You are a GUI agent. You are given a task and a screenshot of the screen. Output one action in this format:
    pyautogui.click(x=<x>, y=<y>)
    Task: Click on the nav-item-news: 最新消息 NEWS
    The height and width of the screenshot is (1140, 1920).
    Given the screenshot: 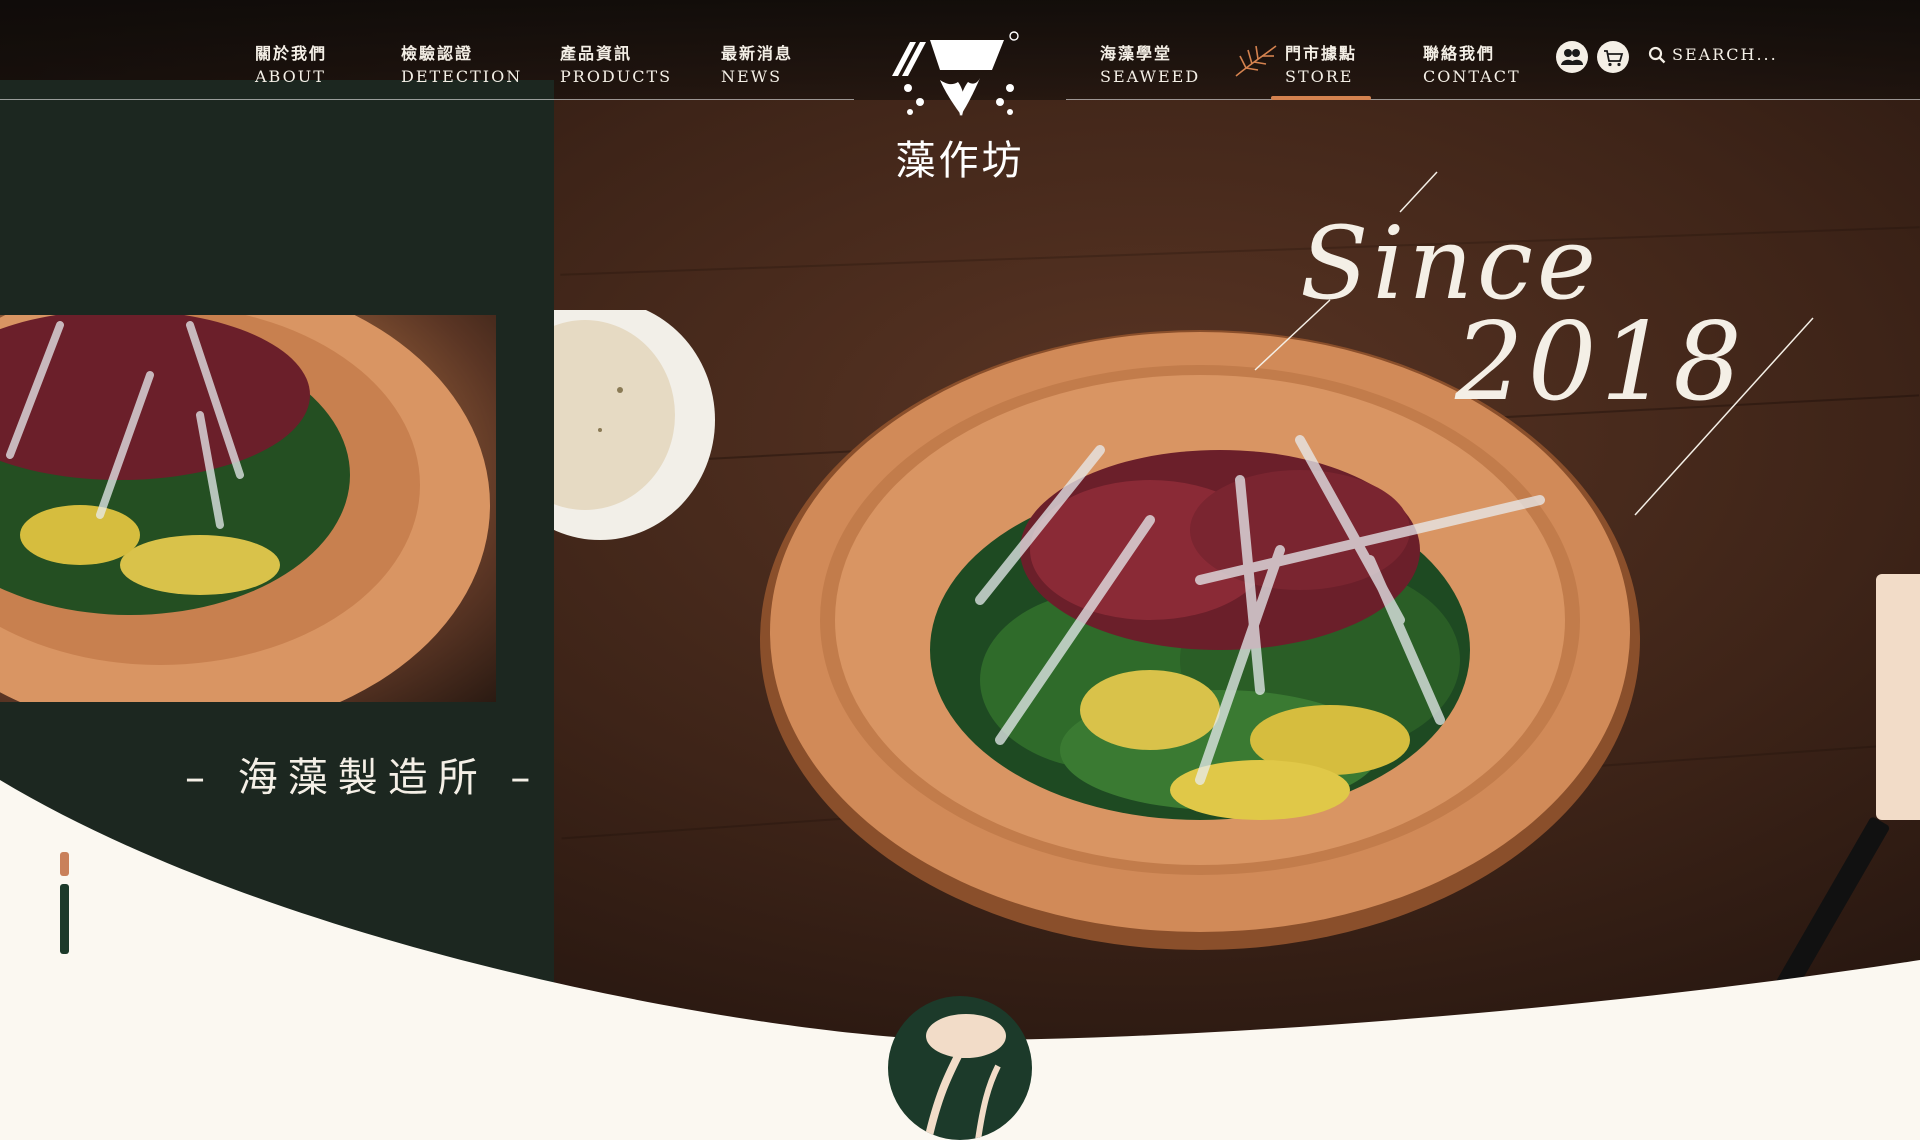 What is the action you would take?
    pyautogui.click(x=757, y=63)
    